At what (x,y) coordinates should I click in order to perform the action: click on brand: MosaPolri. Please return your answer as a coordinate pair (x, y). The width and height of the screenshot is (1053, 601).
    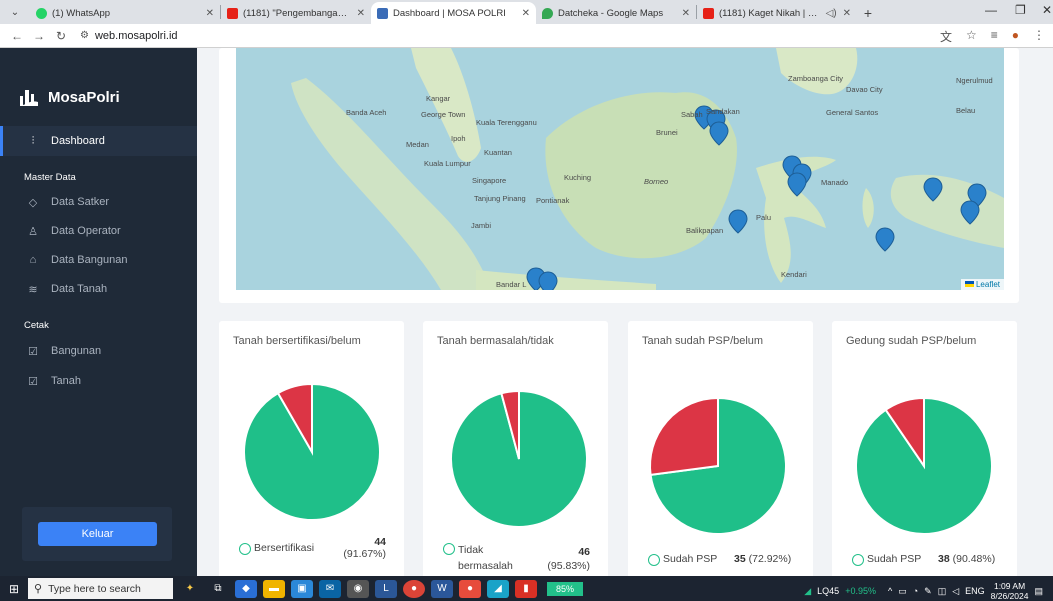
    Looking at the image, I should click on (69, 97).